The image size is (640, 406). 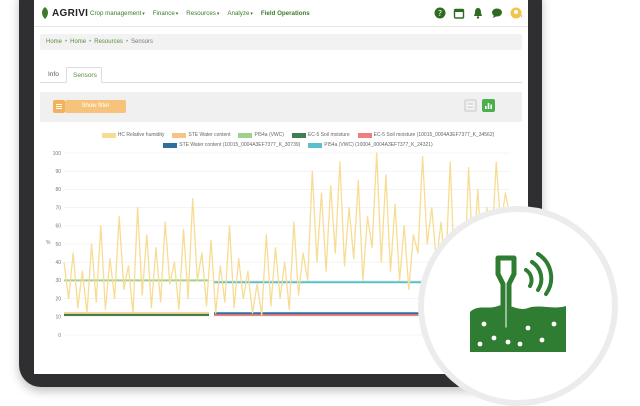 What do you see at coordinates (48, 243) in the screenshot?
I see `y-axis-label: %` at bounding box center [48, 243].